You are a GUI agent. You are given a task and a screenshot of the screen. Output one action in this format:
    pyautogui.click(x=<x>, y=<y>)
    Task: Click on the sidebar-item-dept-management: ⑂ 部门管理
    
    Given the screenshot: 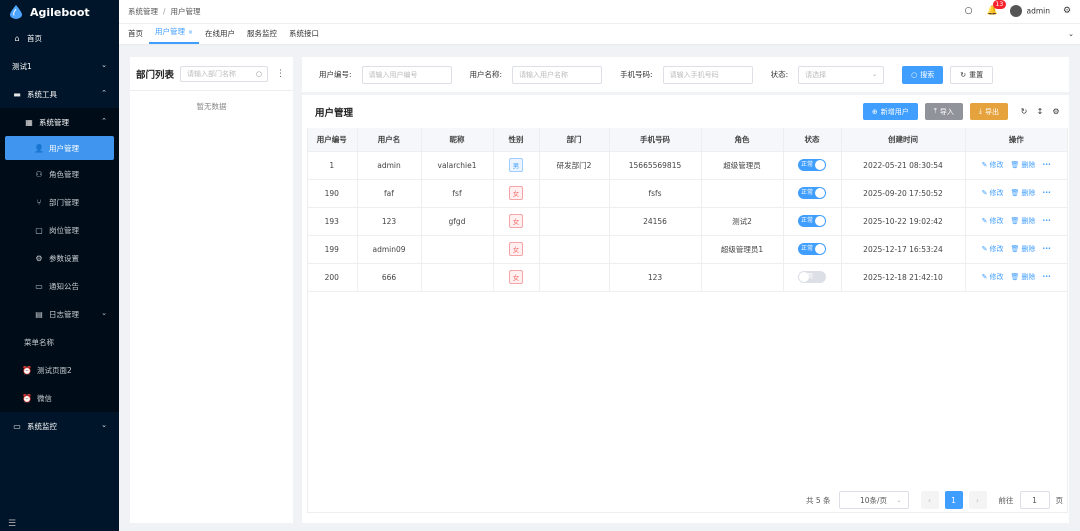 What is the action you would take?
    pyautogui.click(x=59, y=202)
    